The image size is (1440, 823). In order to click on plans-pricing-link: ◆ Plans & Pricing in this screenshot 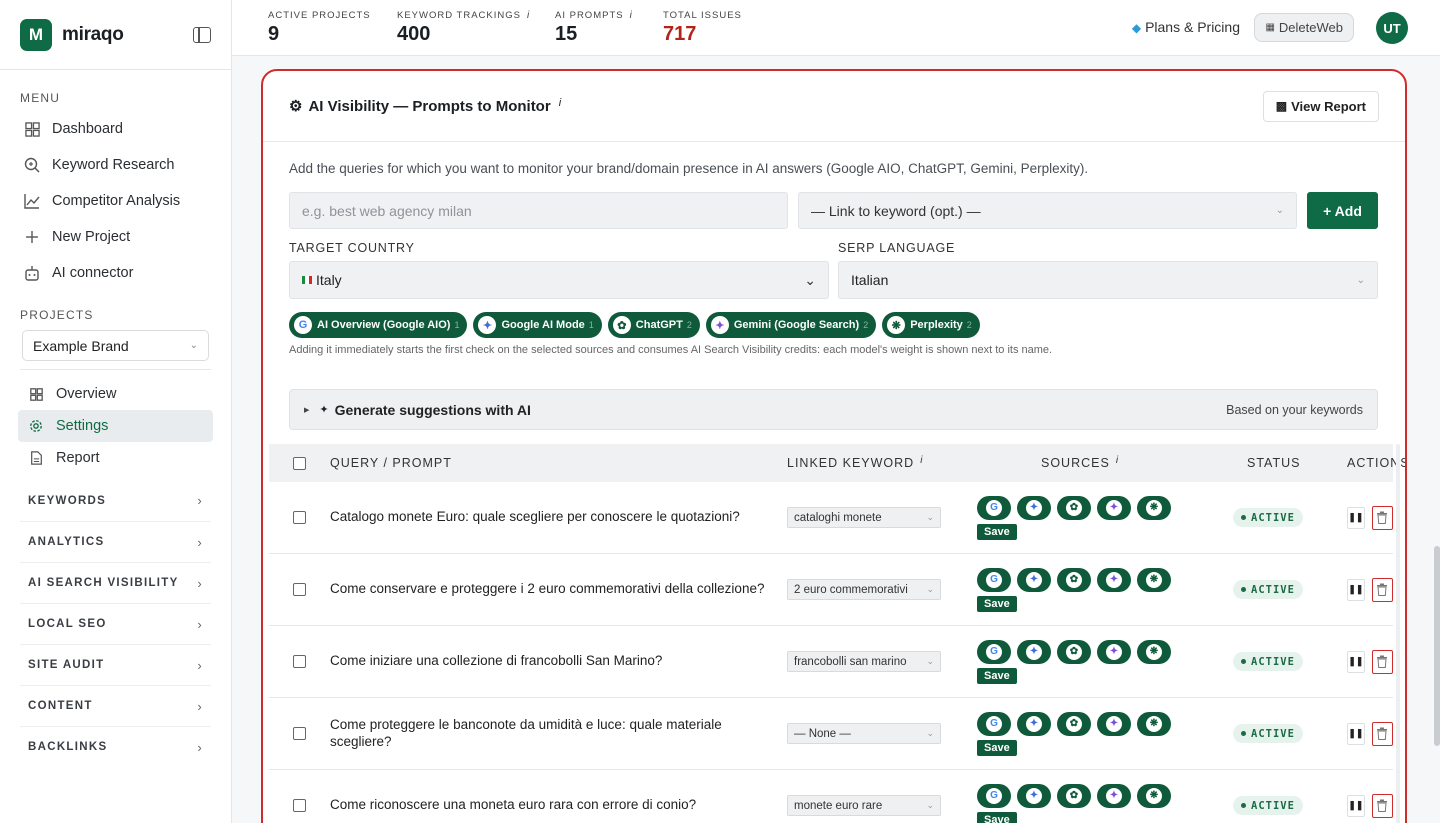, I will do `click(1186, 27)`.